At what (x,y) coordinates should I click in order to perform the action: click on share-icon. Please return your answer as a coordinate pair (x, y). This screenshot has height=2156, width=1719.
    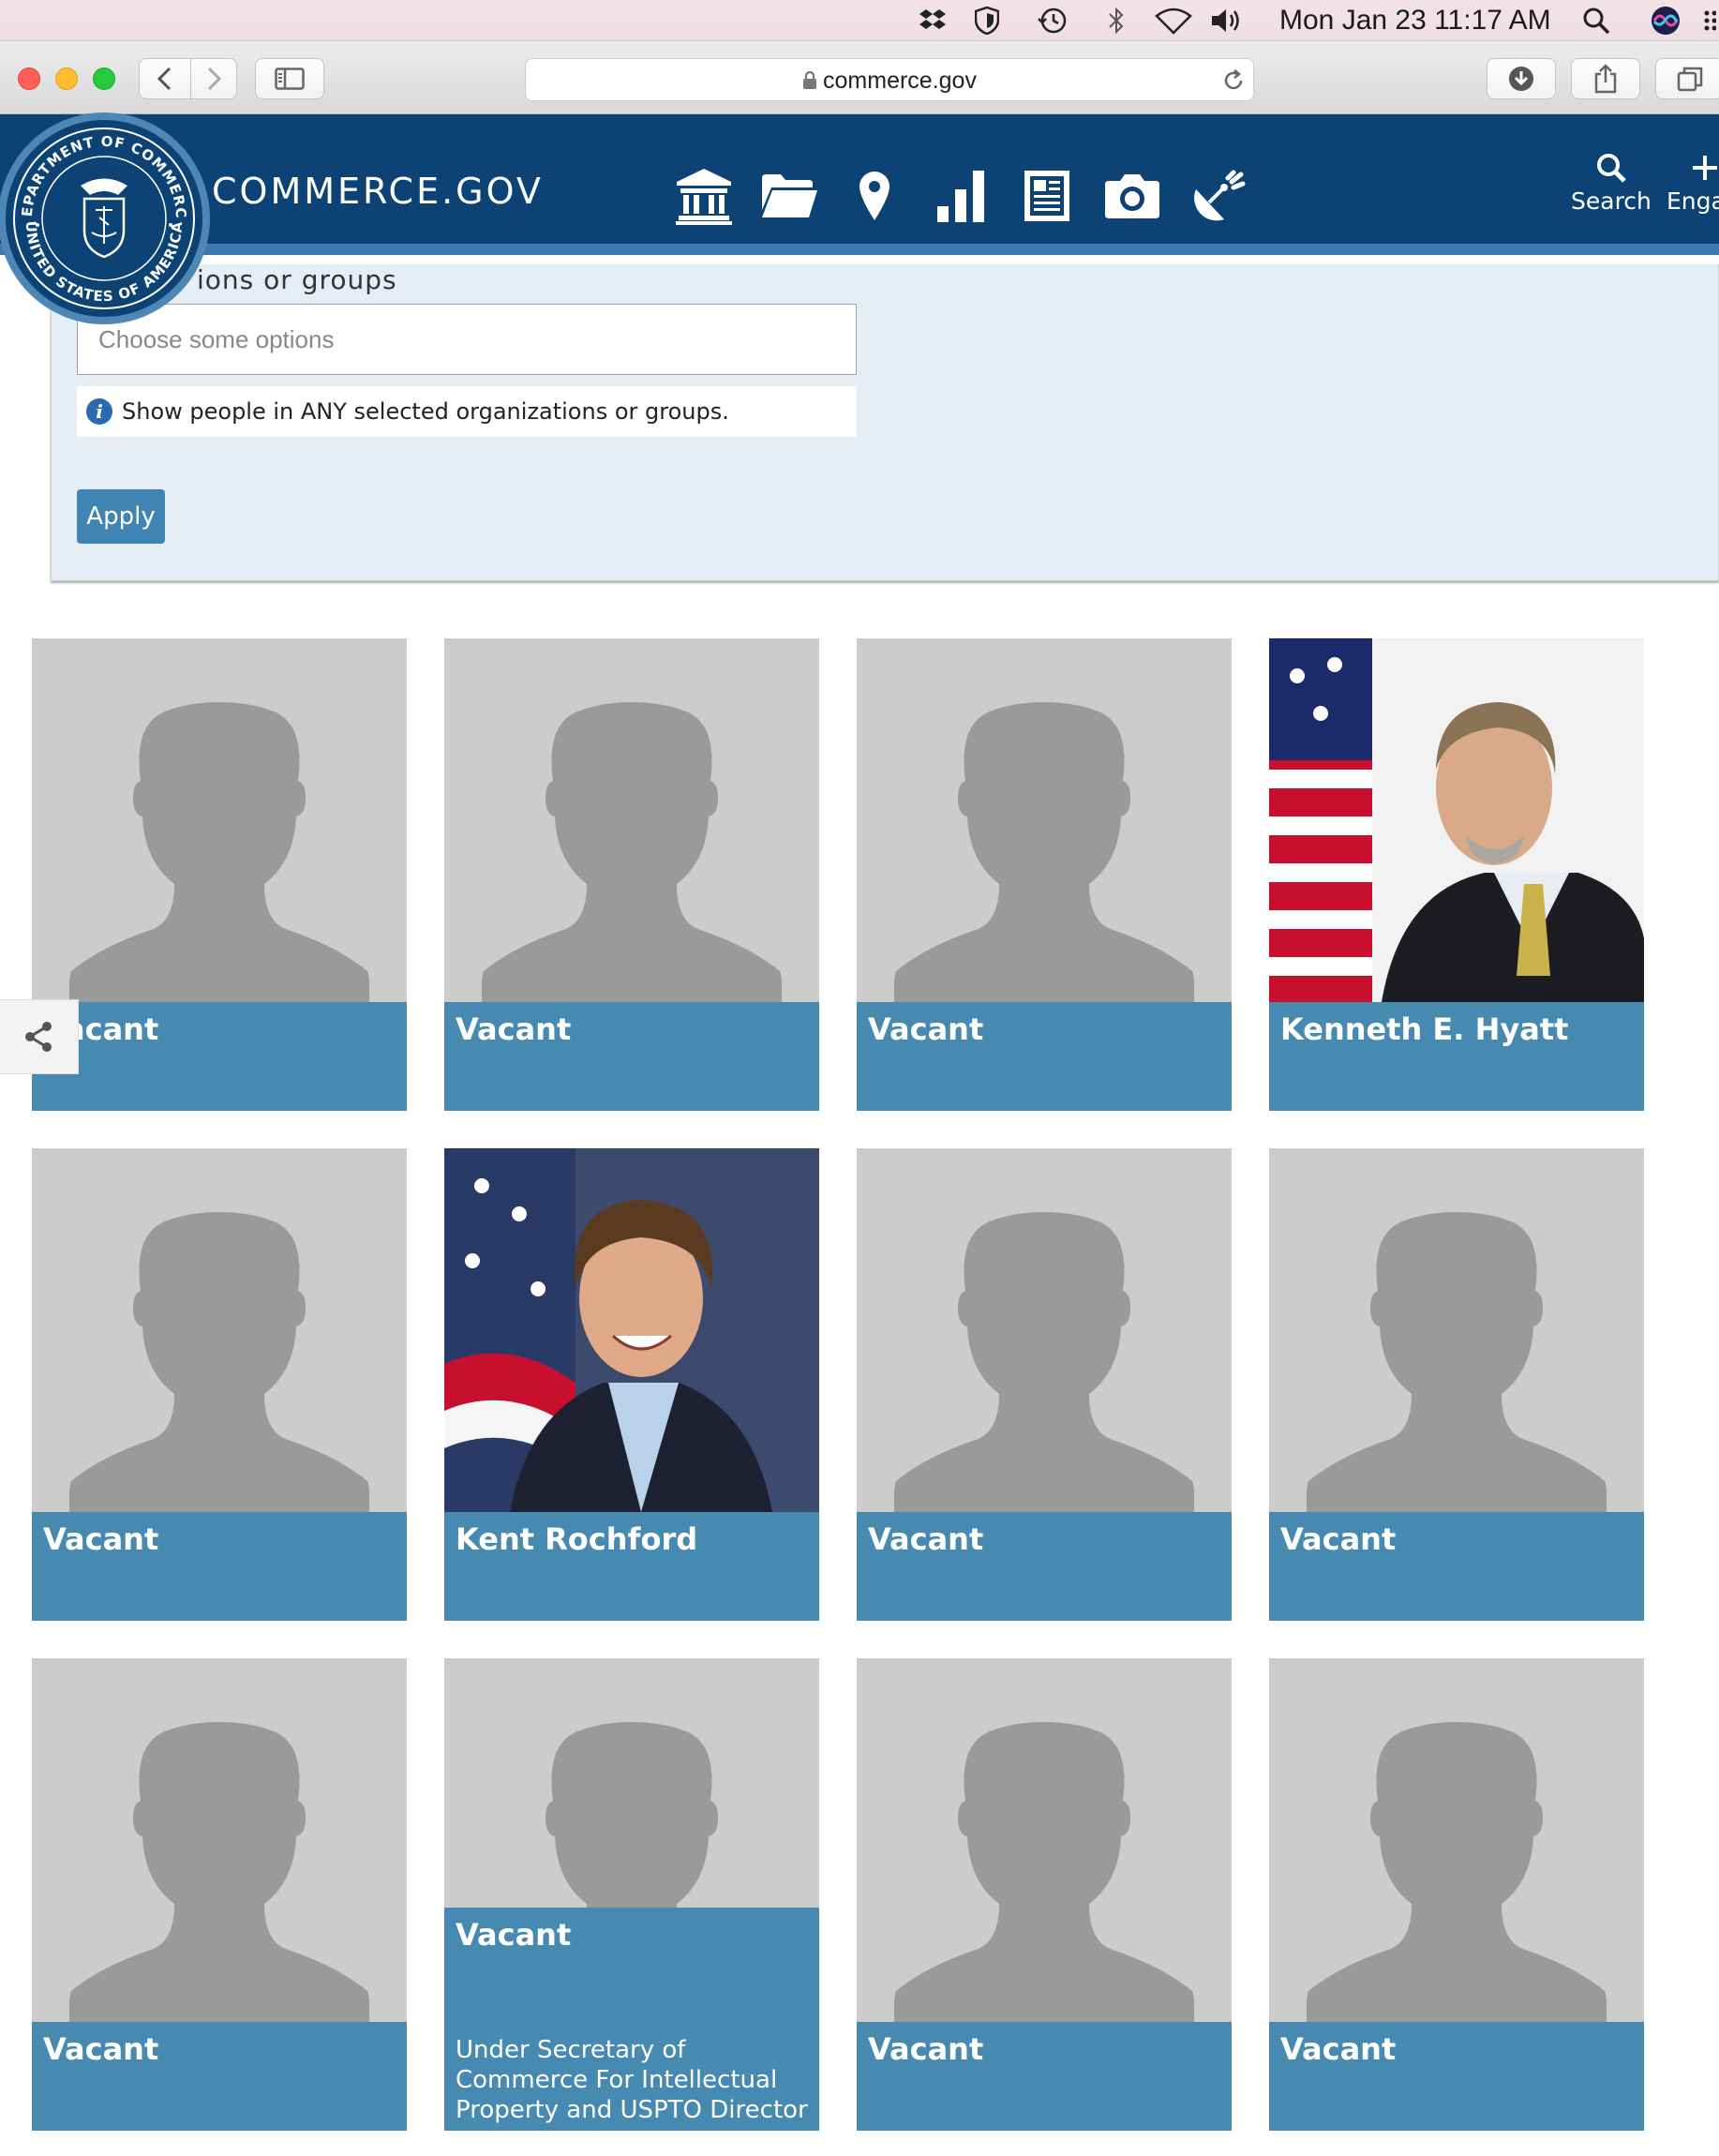
    Looking at the image, I should click on (1605, 79).